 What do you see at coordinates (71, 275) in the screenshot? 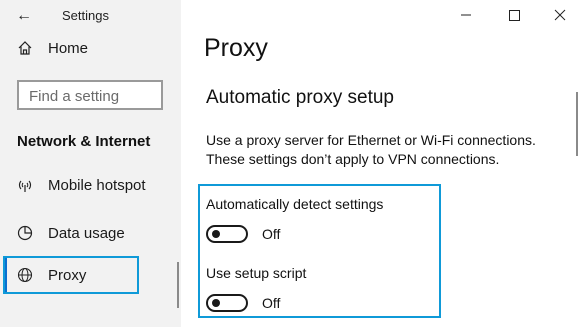
I see `proxy-highlight-box` at bounding box center [71, 275].